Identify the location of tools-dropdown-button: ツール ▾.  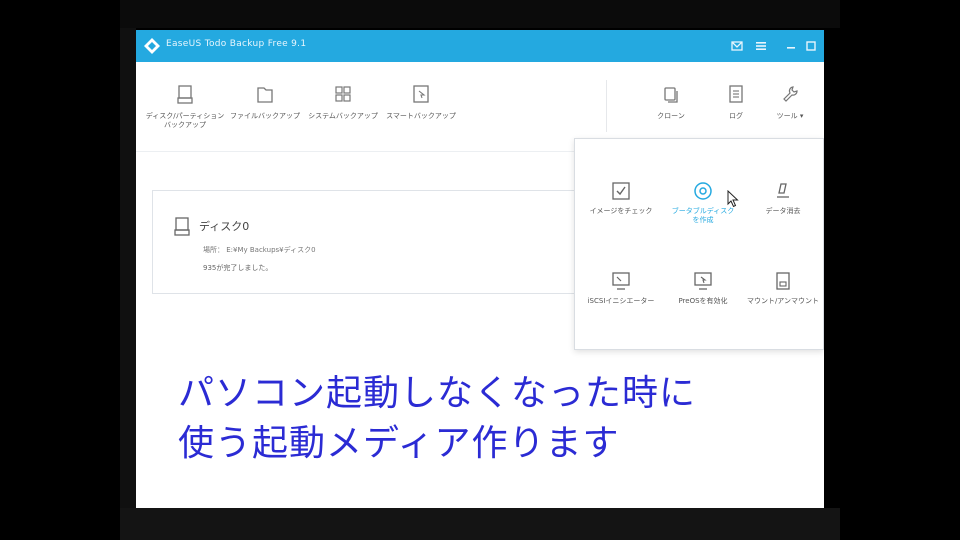
(790, 102).